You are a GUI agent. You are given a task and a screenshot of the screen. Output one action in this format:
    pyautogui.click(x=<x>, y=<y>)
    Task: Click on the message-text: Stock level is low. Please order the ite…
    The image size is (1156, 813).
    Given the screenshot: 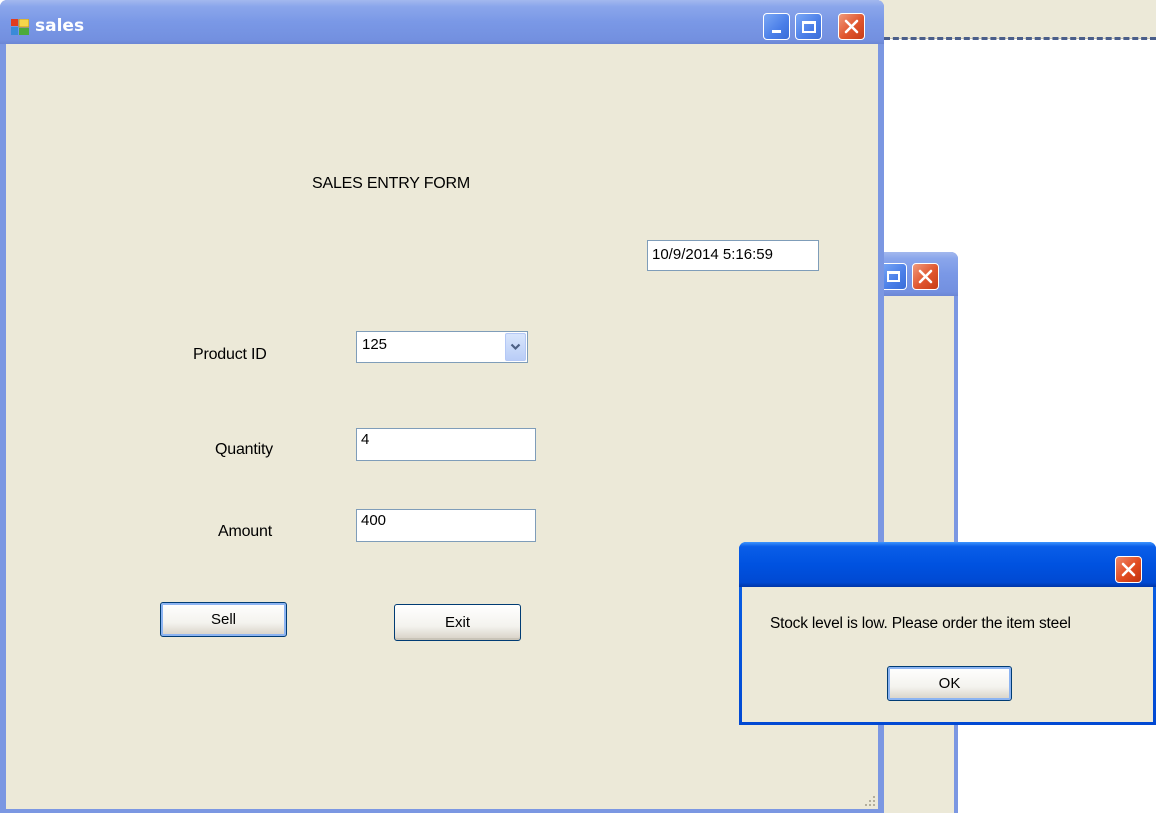 What is the action you would take?
    pyautogui.click(x=920, y=623)
    